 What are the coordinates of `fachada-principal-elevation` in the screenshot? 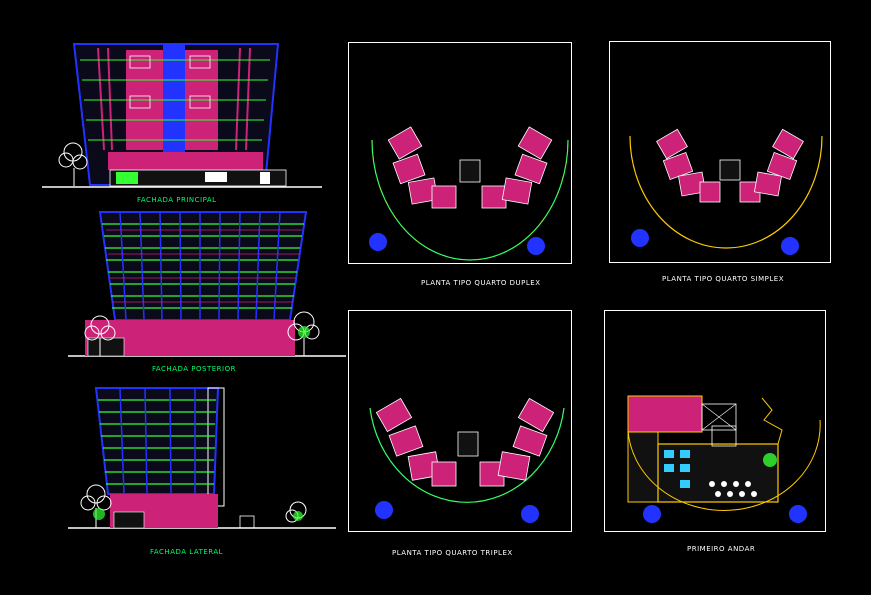 It's located at (182, 115).